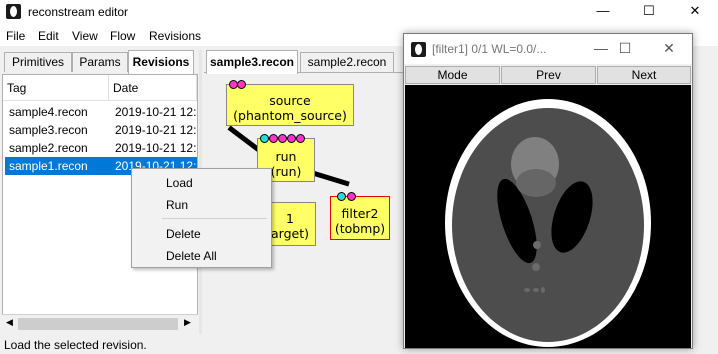 The height and width of the screenshot is (354, 718). I want to click on row-tag: sample4.recon, so click(48, 112).